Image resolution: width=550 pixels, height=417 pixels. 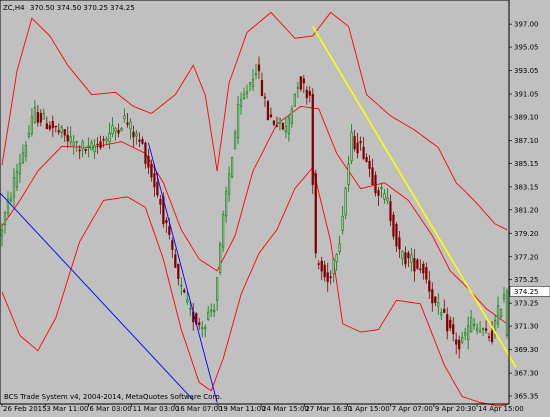 I want to click on time-tick-label: 14 Apr 15:00, so click(x=501, y=409).